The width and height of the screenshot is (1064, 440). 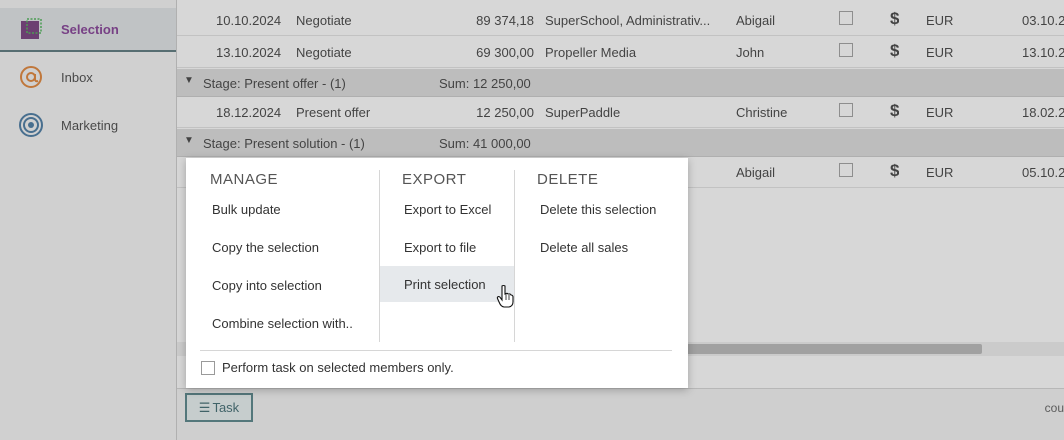 What do you see at coordinates (455, 209) in the screenshot?
I see `menu-item-export-excel: Export to Excel` at bounding box center [455, 209].